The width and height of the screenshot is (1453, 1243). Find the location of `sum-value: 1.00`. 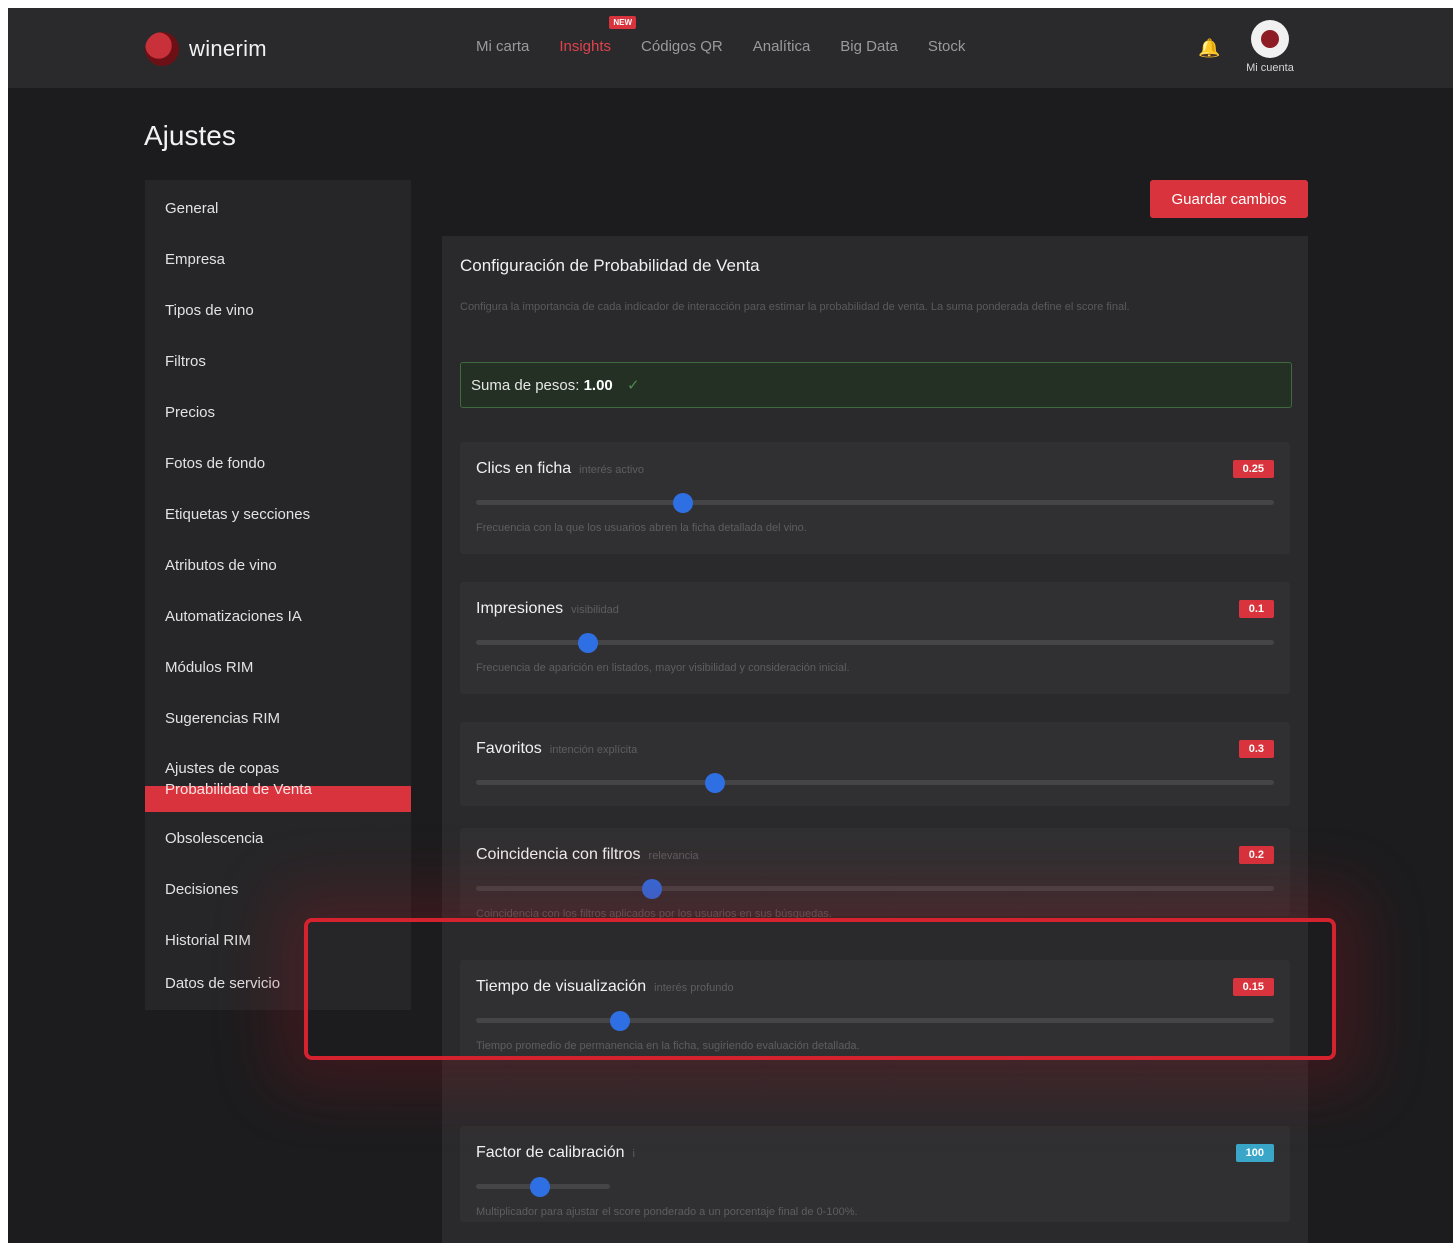

sum-value: 1.00 is located at coordinates (598, 385).